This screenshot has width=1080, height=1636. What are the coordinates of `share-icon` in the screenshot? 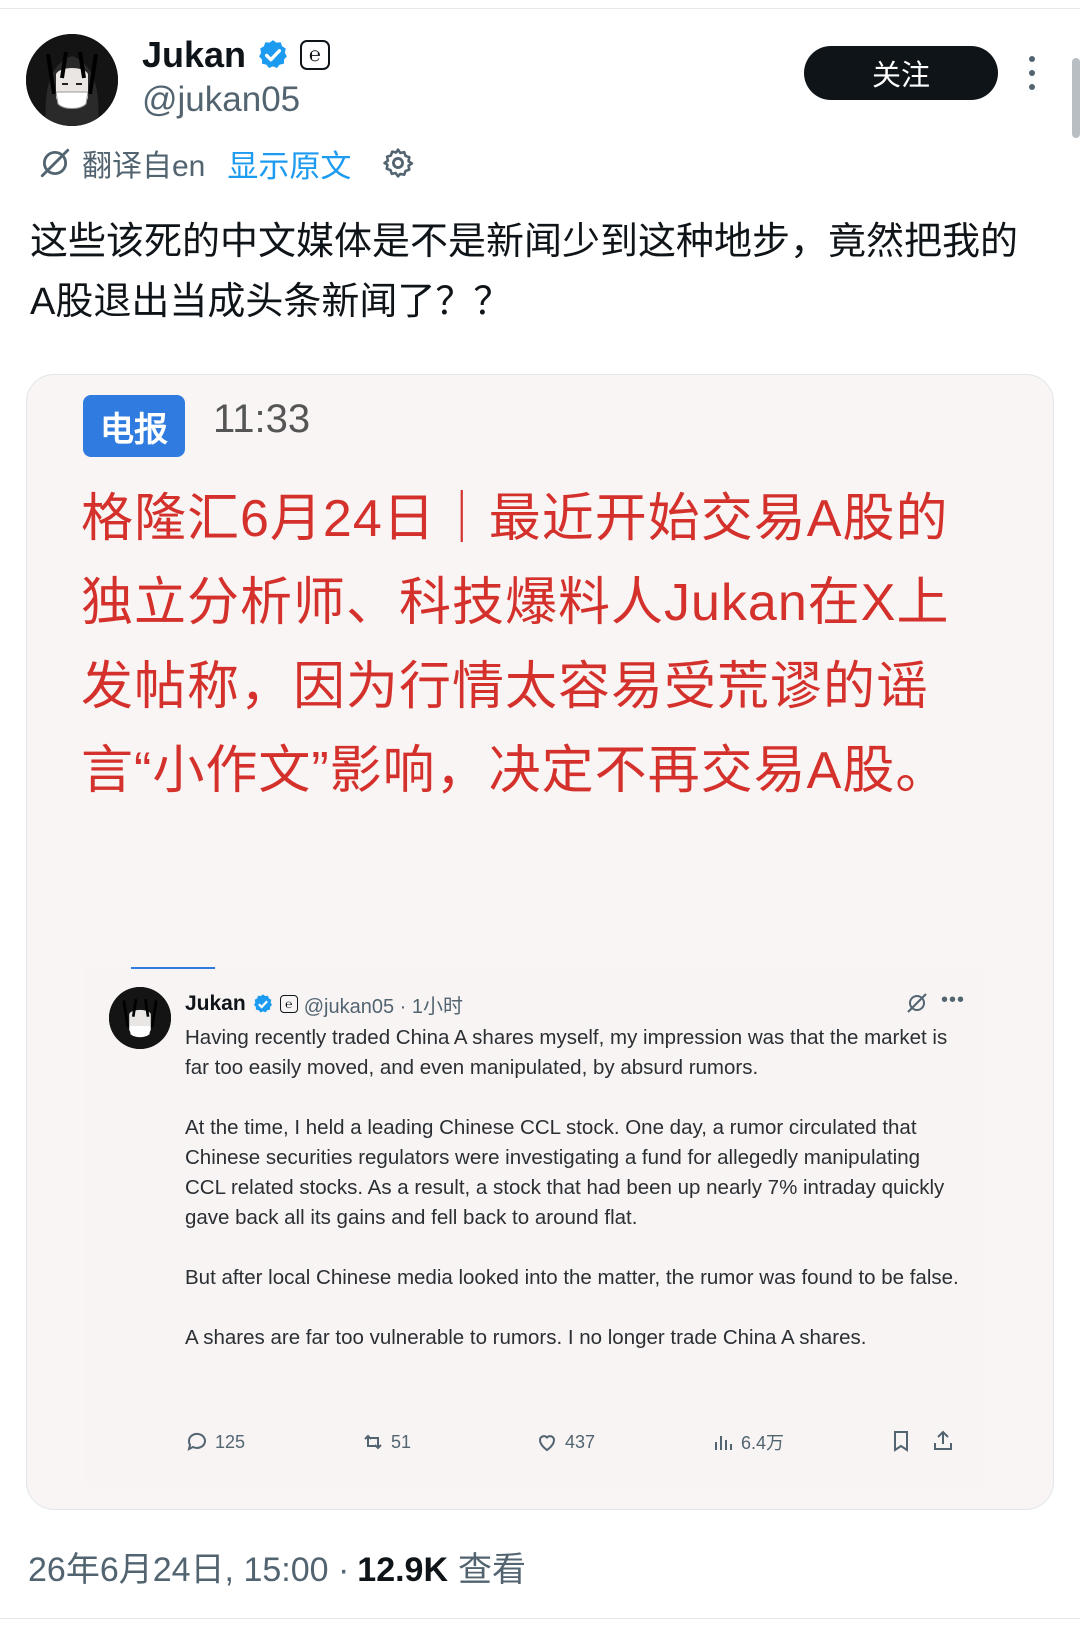 It's located at (943, 1440).